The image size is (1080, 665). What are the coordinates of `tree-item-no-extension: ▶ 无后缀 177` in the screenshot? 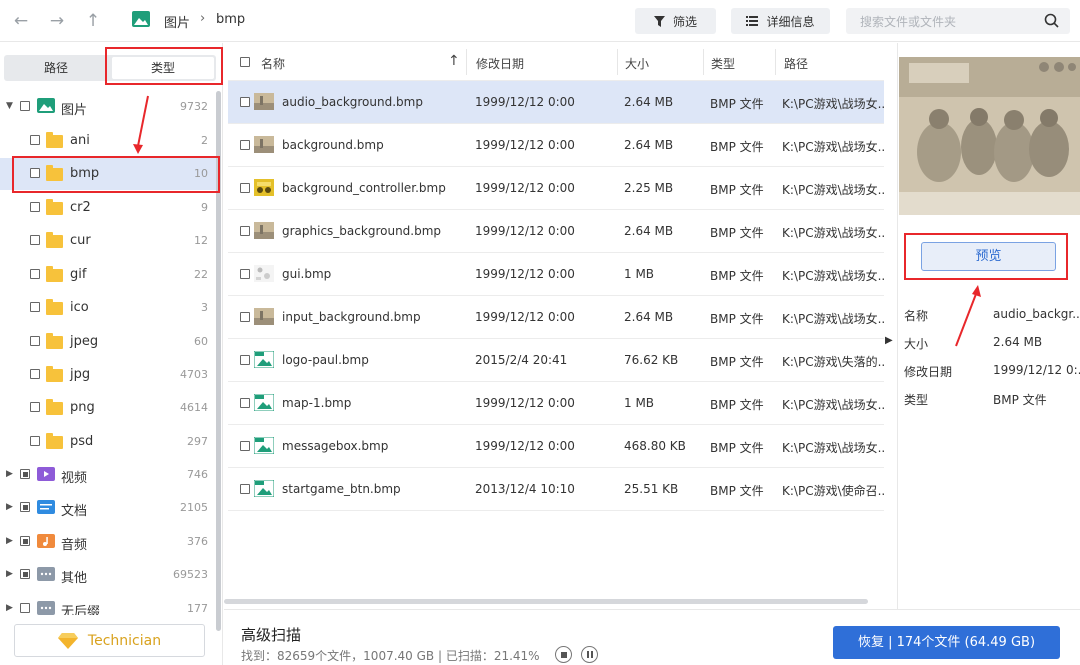 It's located at (108, 604).